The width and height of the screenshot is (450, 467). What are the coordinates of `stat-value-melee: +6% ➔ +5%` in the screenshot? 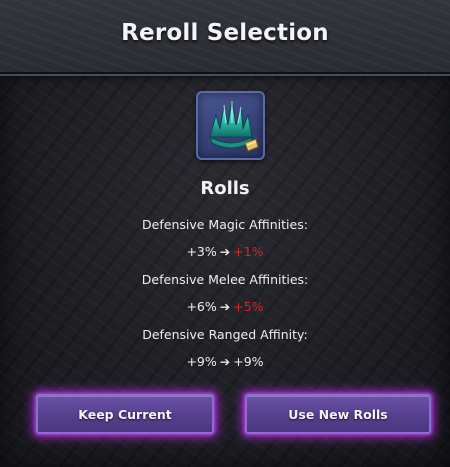 It's located at (225, 306).